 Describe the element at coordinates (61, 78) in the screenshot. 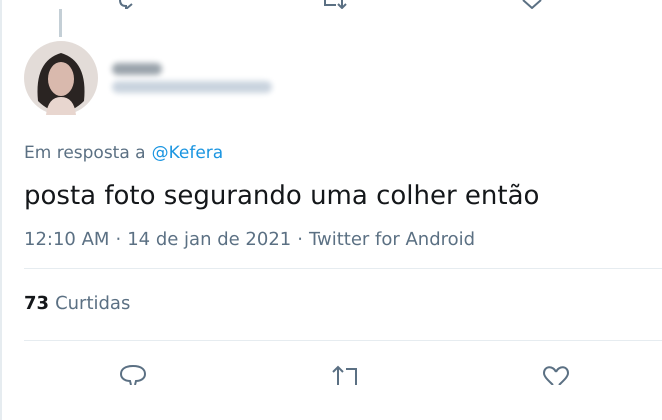

I see `avatar` at that location.